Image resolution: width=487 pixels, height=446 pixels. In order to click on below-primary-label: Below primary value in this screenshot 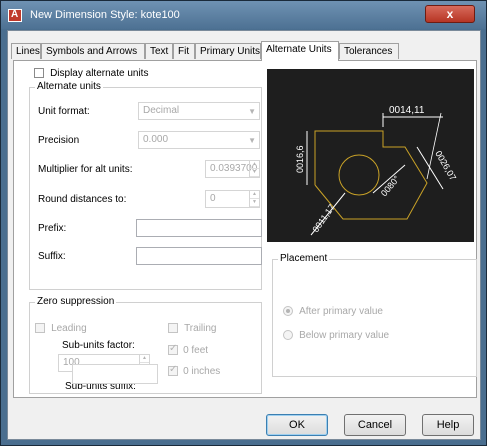, I will do `click(344, 335)`.